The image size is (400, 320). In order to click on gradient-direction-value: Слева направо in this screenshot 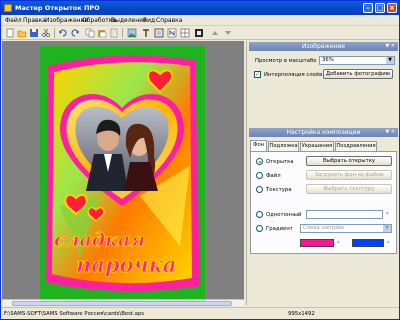, I will do `click(324, 228)`.